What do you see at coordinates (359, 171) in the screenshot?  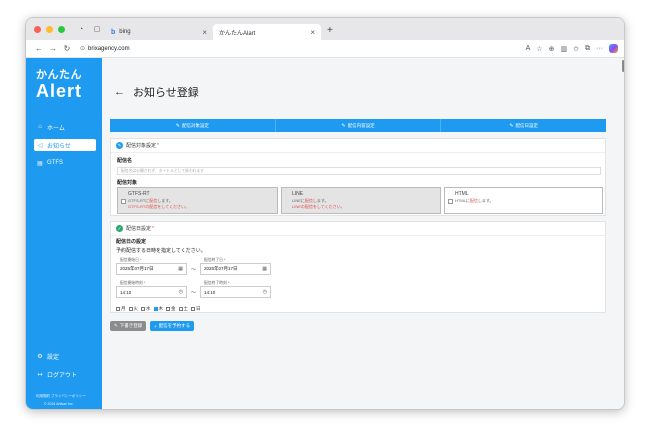 I see `delivery-name-input: 配信名は公開されず、タイトルとして扱われます` at bounding box center [359, 171].